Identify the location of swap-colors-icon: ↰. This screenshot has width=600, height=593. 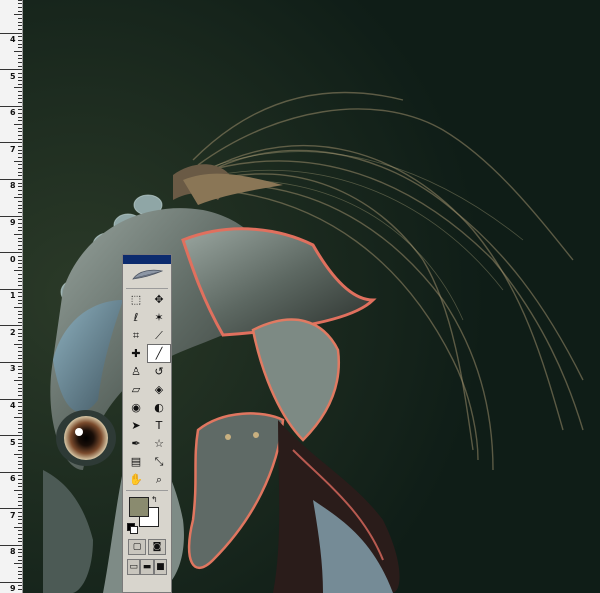
(154, 499).